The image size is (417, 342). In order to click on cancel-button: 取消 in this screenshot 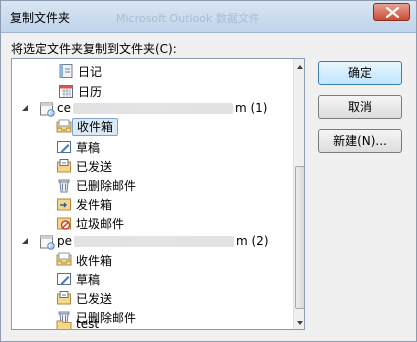, I will do `click(360, 107)`.